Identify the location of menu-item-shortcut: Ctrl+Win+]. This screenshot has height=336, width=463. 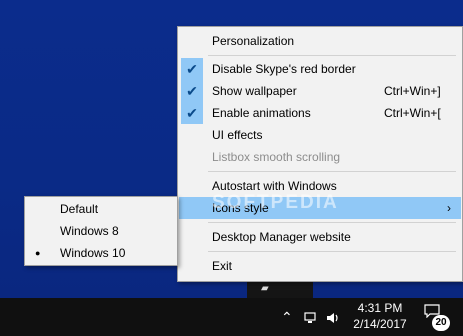
(412, 91).